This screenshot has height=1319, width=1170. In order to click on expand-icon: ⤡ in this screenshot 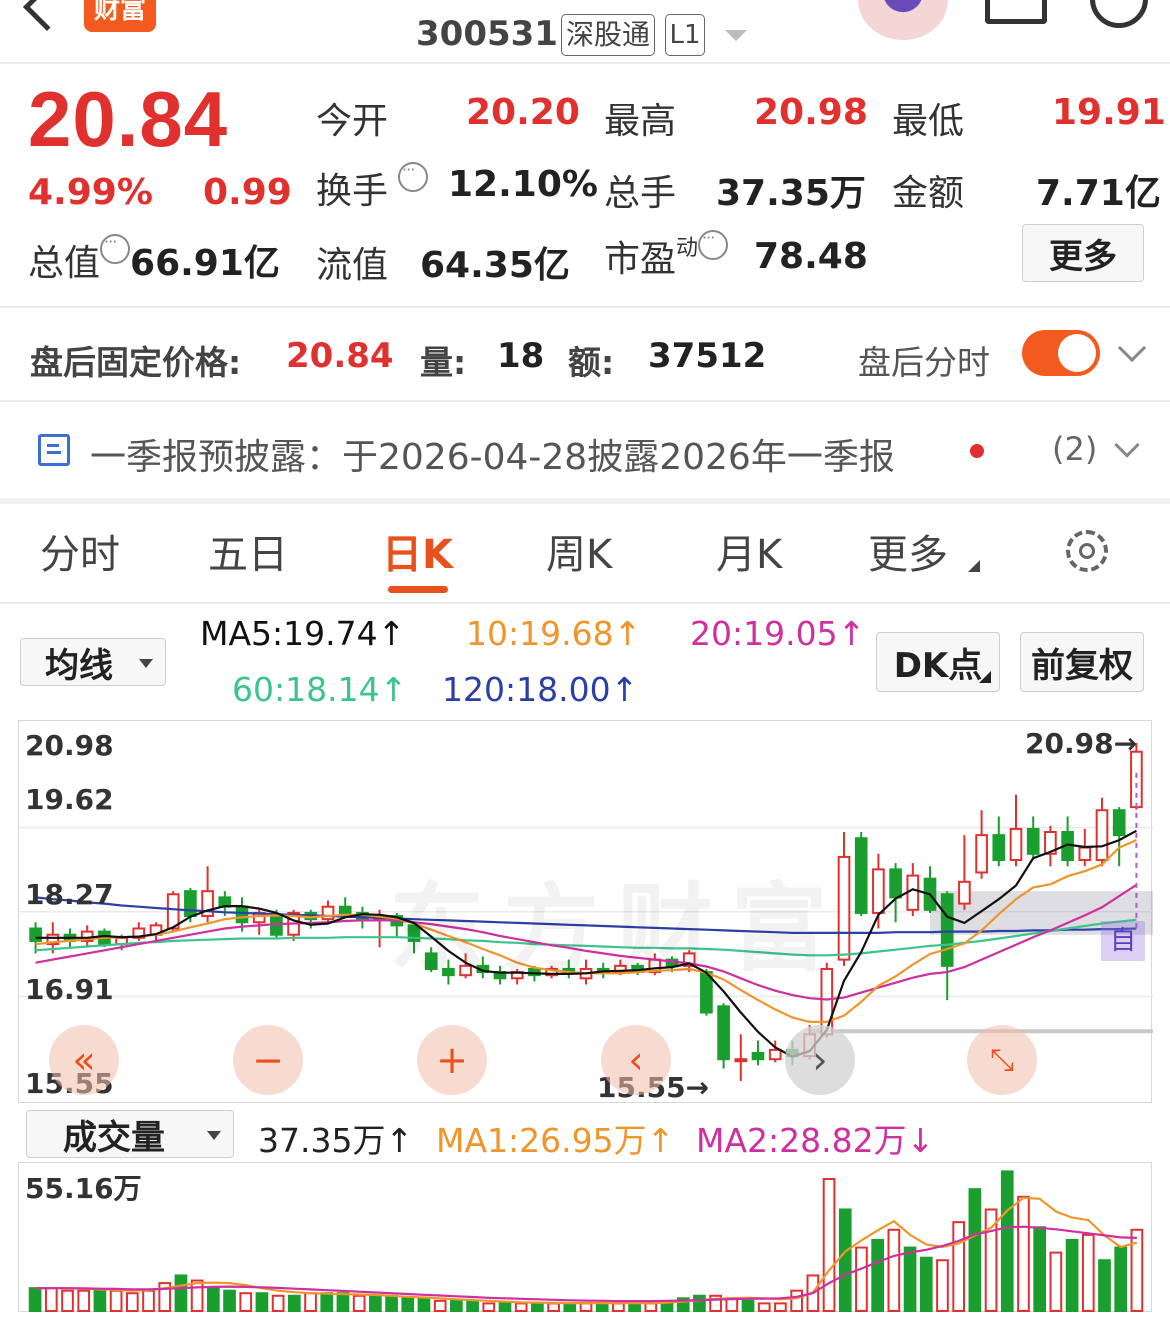, I will do `click(1002, 1060)`.